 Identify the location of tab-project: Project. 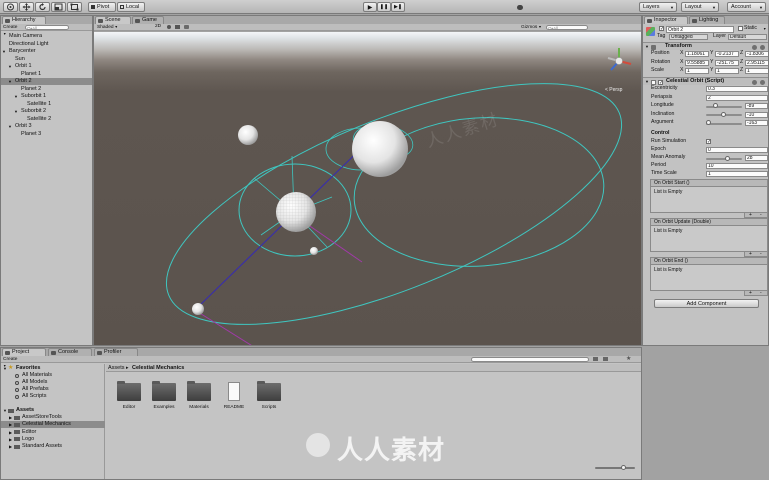
(24, 352).